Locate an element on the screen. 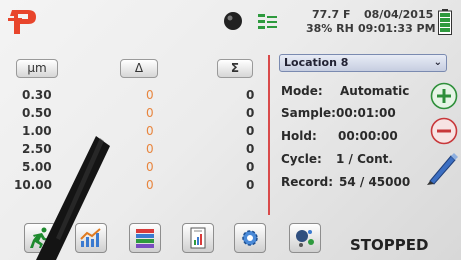 The width and height of the screenshot is (461, 260). tools-button is located at coordinates (305, 238).